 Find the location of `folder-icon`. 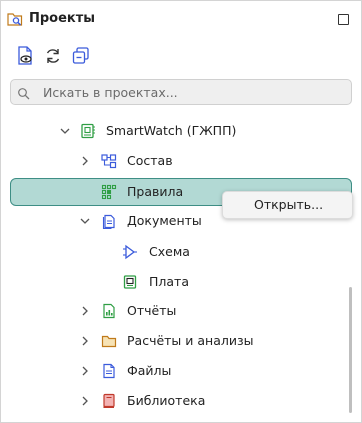

folder-icon is located at coordinates (109, 341).